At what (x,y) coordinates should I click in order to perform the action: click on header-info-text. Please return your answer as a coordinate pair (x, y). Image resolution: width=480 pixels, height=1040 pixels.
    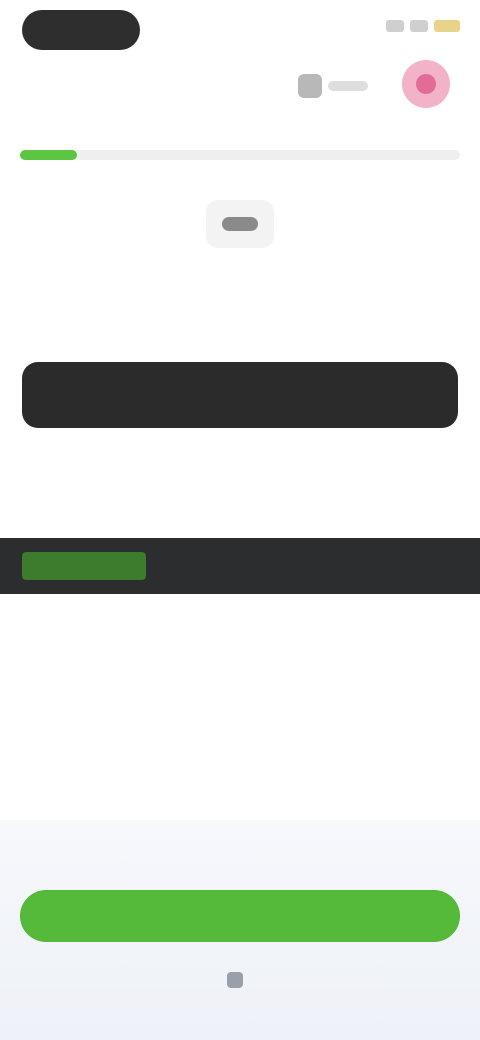
    Looking at the image, I should click on (348, 86).